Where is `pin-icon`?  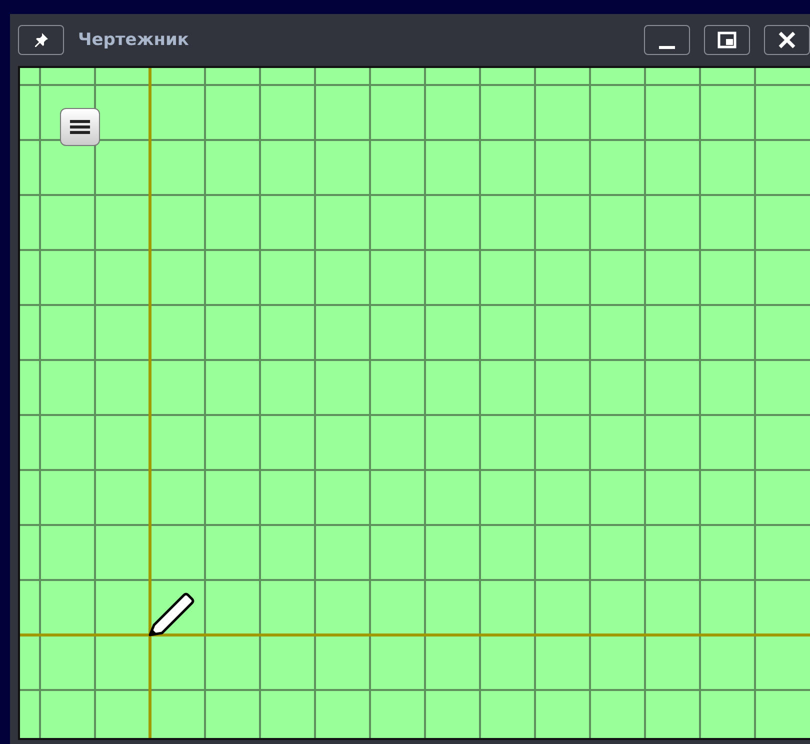
pin-icon is located at coordinates (41, 40).